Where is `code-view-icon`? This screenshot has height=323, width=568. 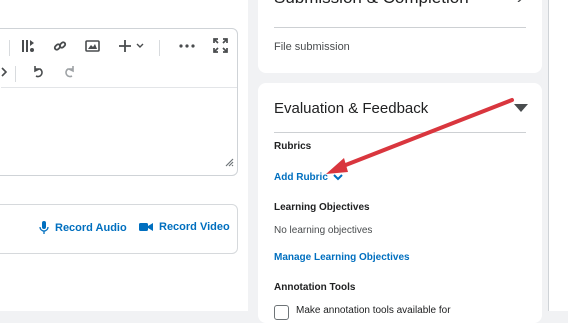
code-view-icon is located at coordinates (4, 72).